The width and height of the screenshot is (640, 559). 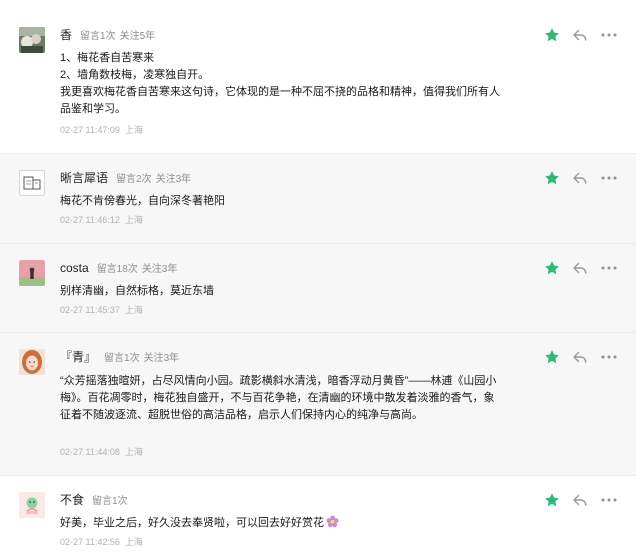 I want to click on comment-footer: 02-27 11:42:56 上海, so click(x=104, y=542).